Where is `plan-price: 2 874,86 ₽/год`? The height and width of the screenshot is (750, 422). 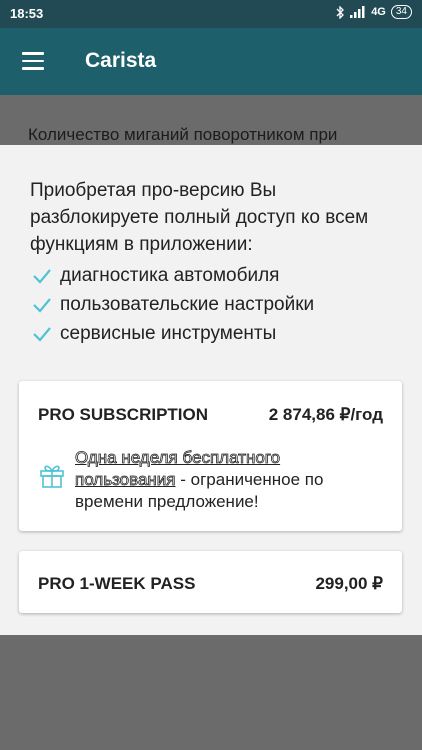 plan-price: 2 874,86 ₽/год is located at coordinates (325, 414).